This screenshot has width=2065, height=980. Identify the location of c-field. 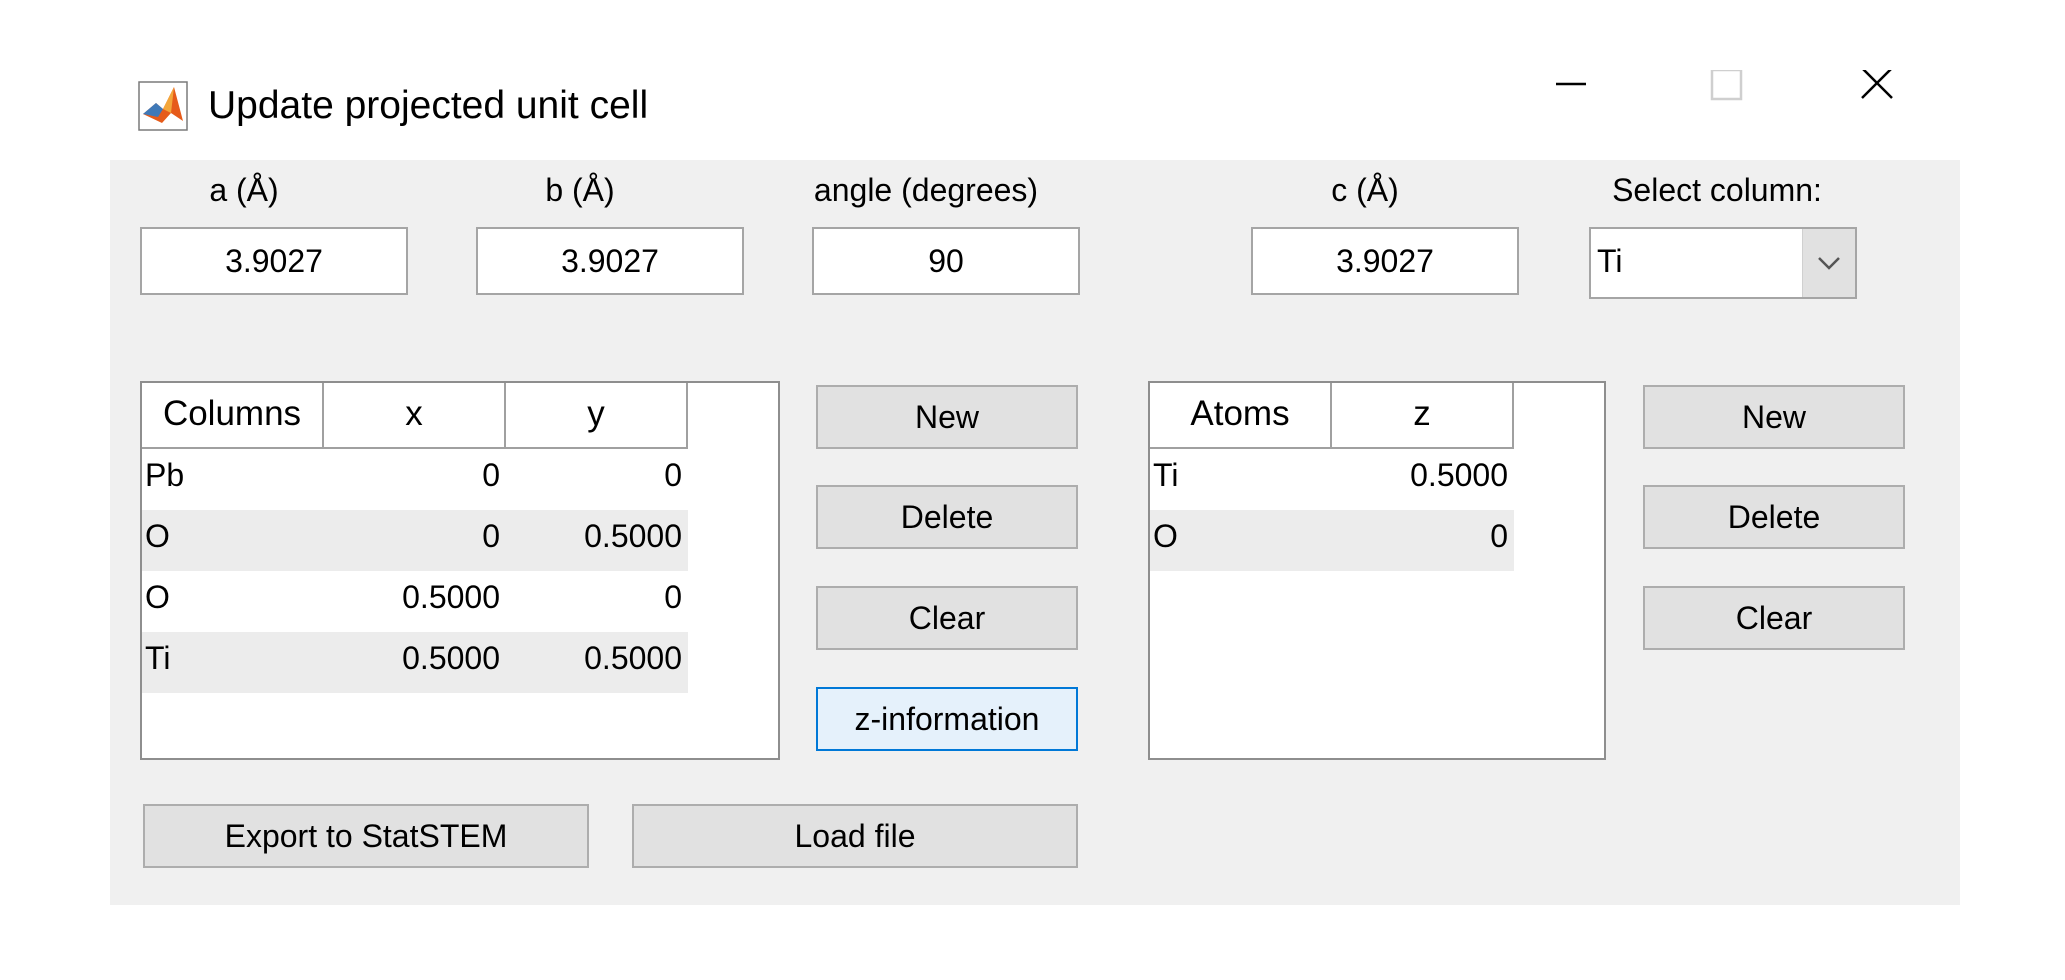
(1385, 261).